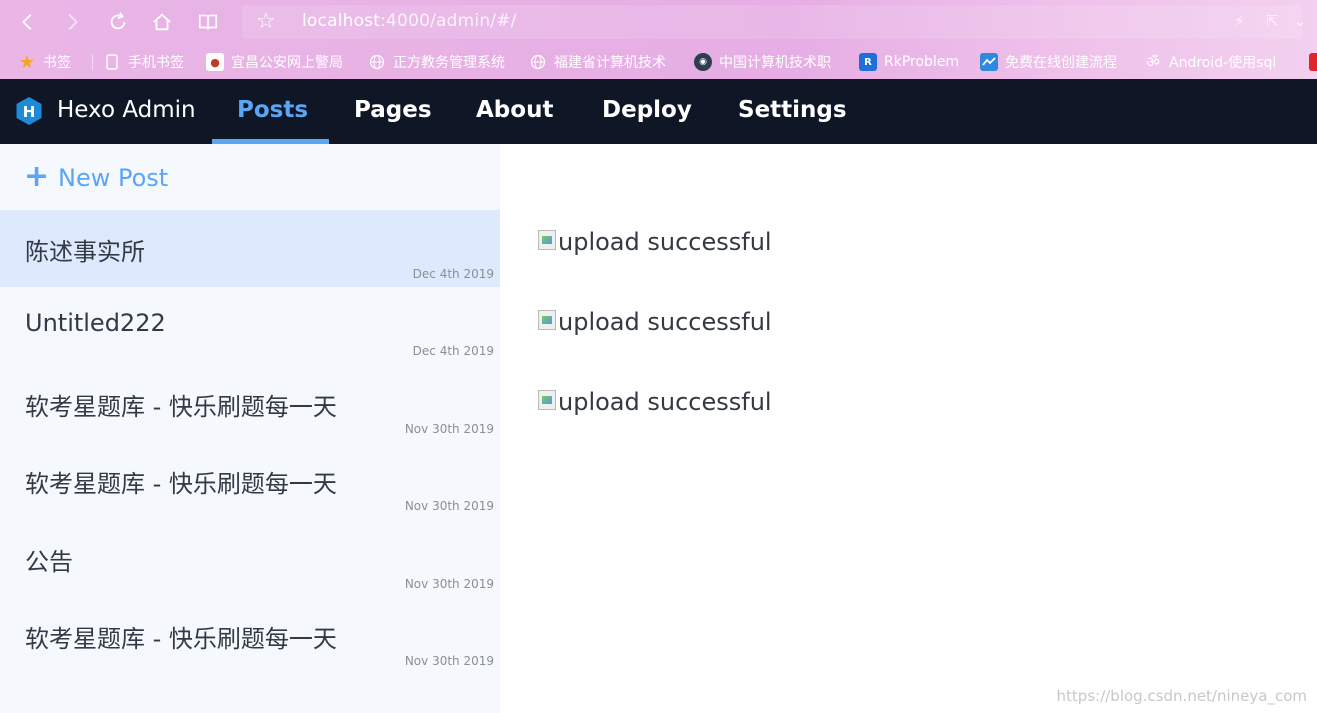 The width and height of the screenshot is (1317, 713). I want to click on bookmark-label: 书签, so click(57, 63).